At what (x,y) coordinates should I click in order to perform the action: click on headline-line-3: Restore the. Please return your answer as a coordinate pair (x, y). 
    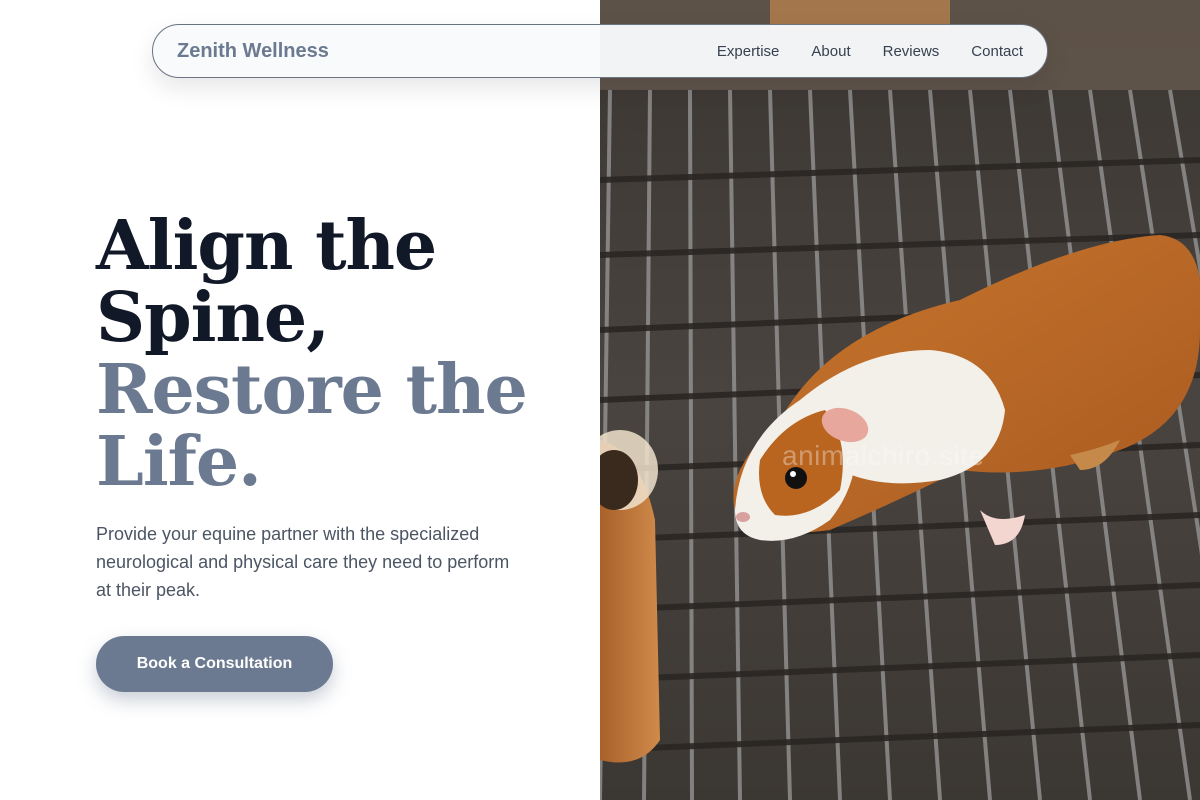
    Looking at the image, I should click on (312, 390).